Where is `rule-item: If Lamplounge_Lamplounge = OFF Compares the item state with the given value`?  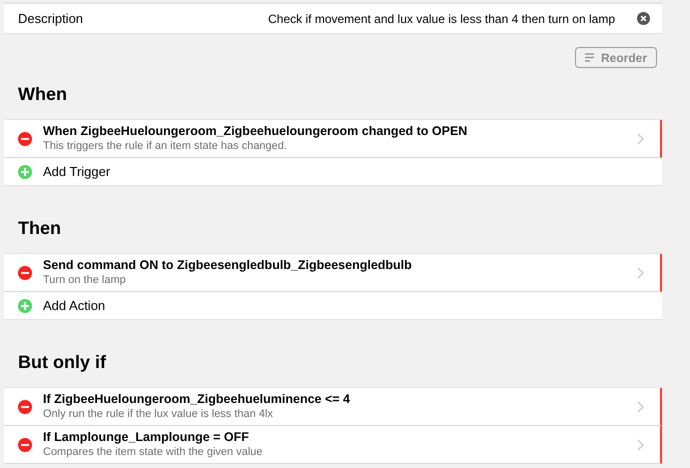 rule-item: If Lamplounge_Lamplounge = OFF Compares the item state with the given value is located at coordinates (333, 445).